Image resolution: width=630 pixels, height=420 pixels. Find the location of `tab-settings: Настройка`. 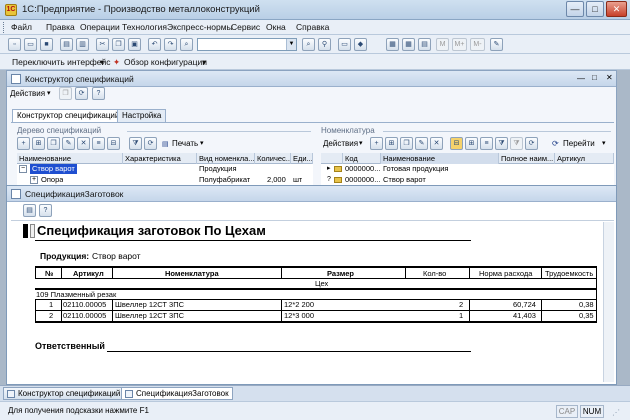

tab-settings: Настройка is located at coordinates (142, 115).